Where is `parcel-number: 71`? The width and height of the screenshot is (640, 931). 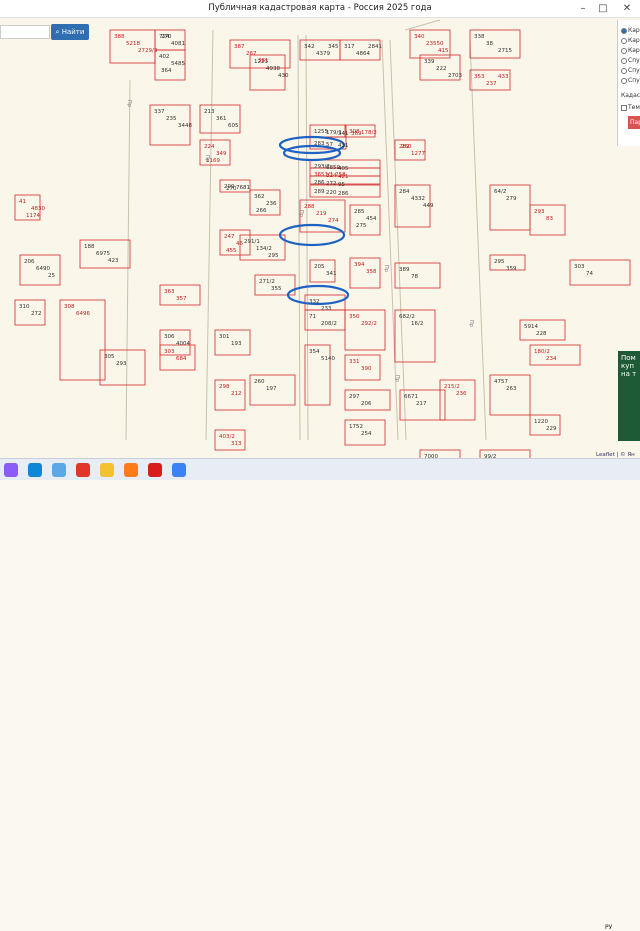 parcel-number: 71 is located at coordinates (312, 317).